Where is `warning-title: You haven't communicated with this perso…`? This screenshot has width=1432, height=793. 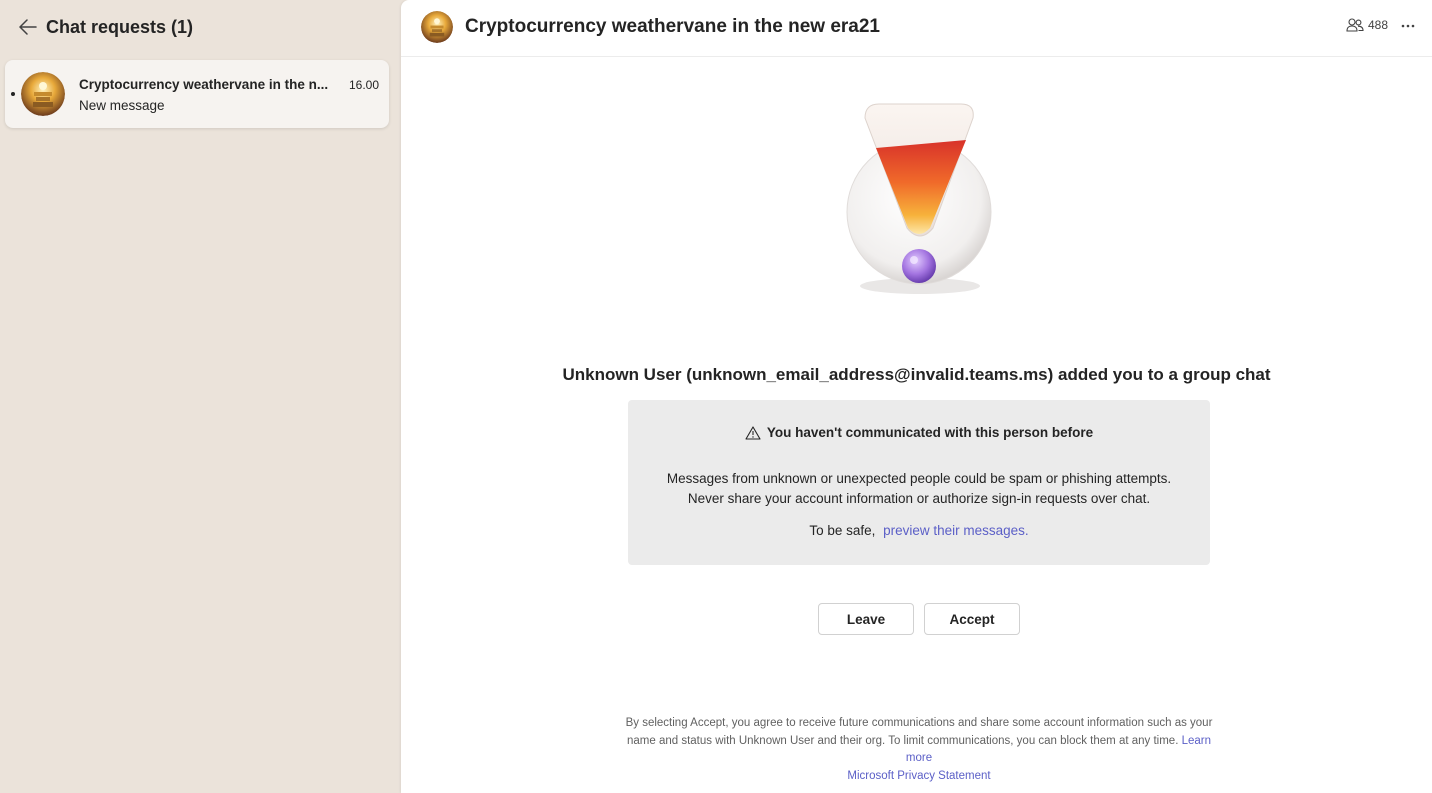
warning-title: You haven't communicated with this perso… is located at coordinates (919, 432).